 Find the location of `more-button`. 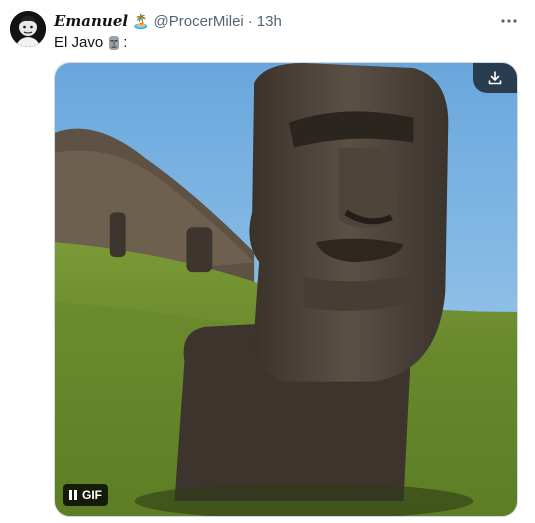

more-button is located at coordinates (509, 21).